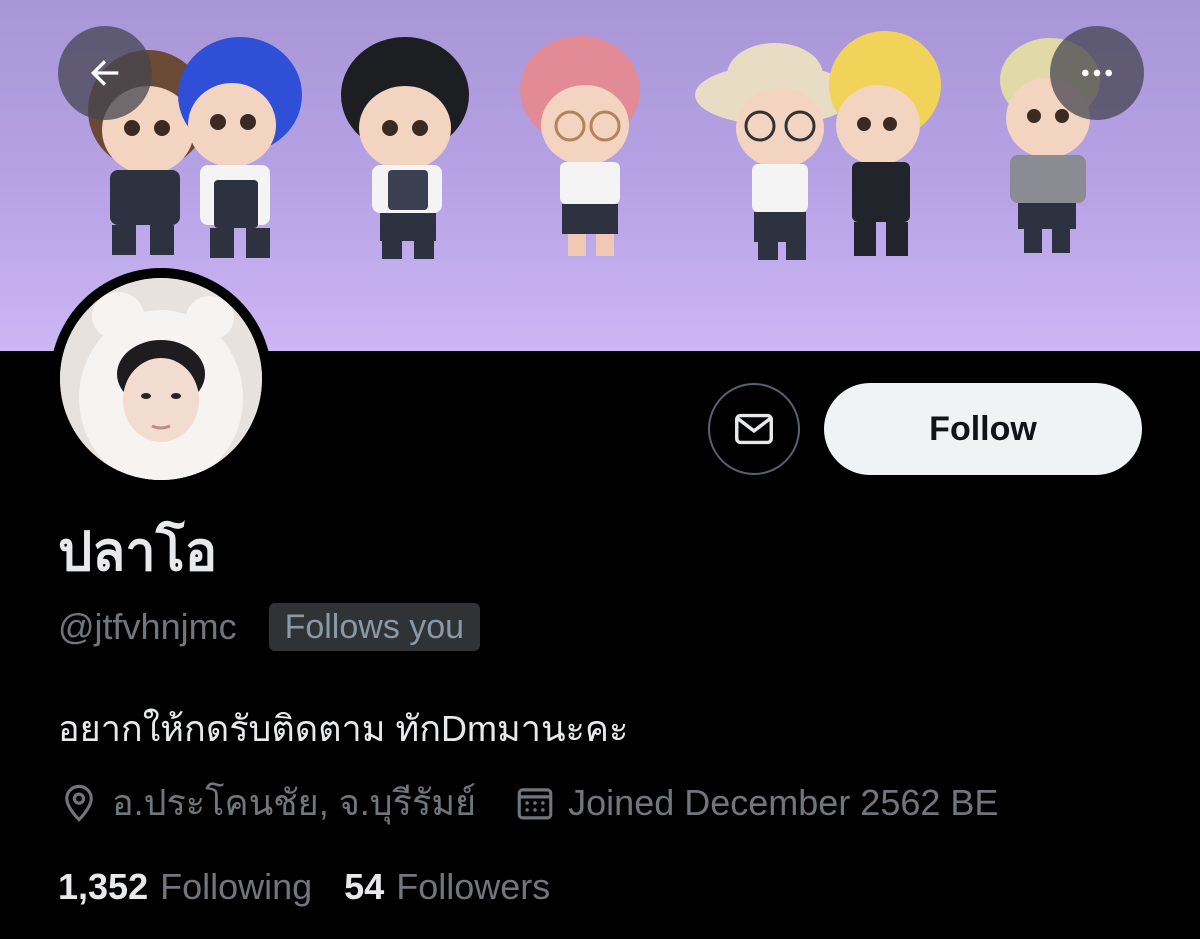 The image size is (1200, 939). I want to click on joined-item: Joined December 2562 BE, so click(756, 803).